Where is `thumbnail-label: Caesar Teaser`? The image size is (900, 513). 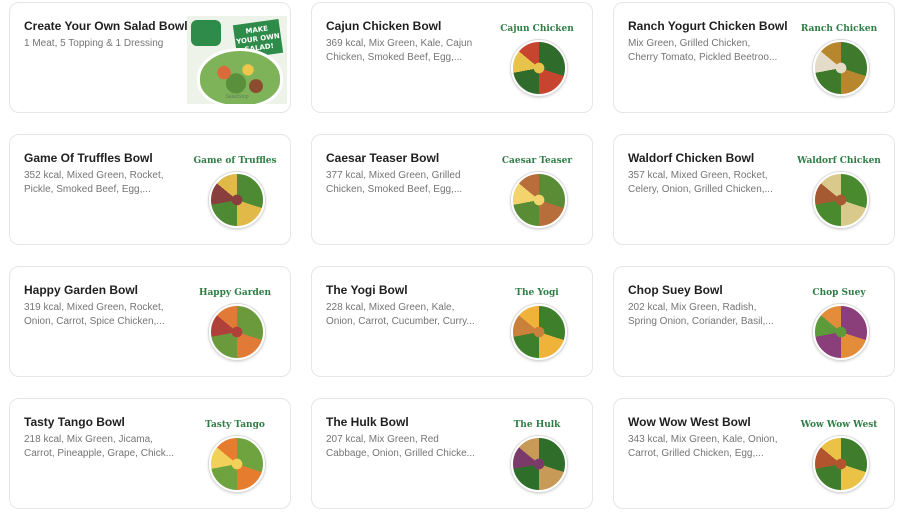 thumbnail-label: Caesar Teaser is located at coordinates (537, 161).